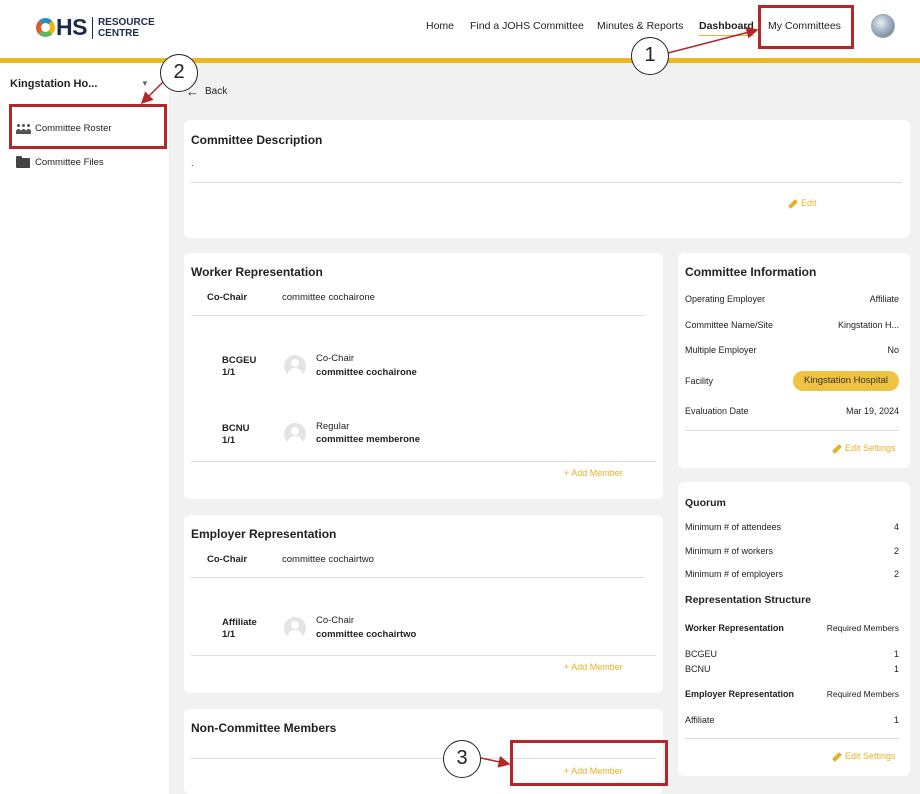 The image size is (920, 794). What do you see at coordinates (593, 473) in the screenshot?
I see `add-worker-member-button: + Add Member` at bounding box center [593, 473].